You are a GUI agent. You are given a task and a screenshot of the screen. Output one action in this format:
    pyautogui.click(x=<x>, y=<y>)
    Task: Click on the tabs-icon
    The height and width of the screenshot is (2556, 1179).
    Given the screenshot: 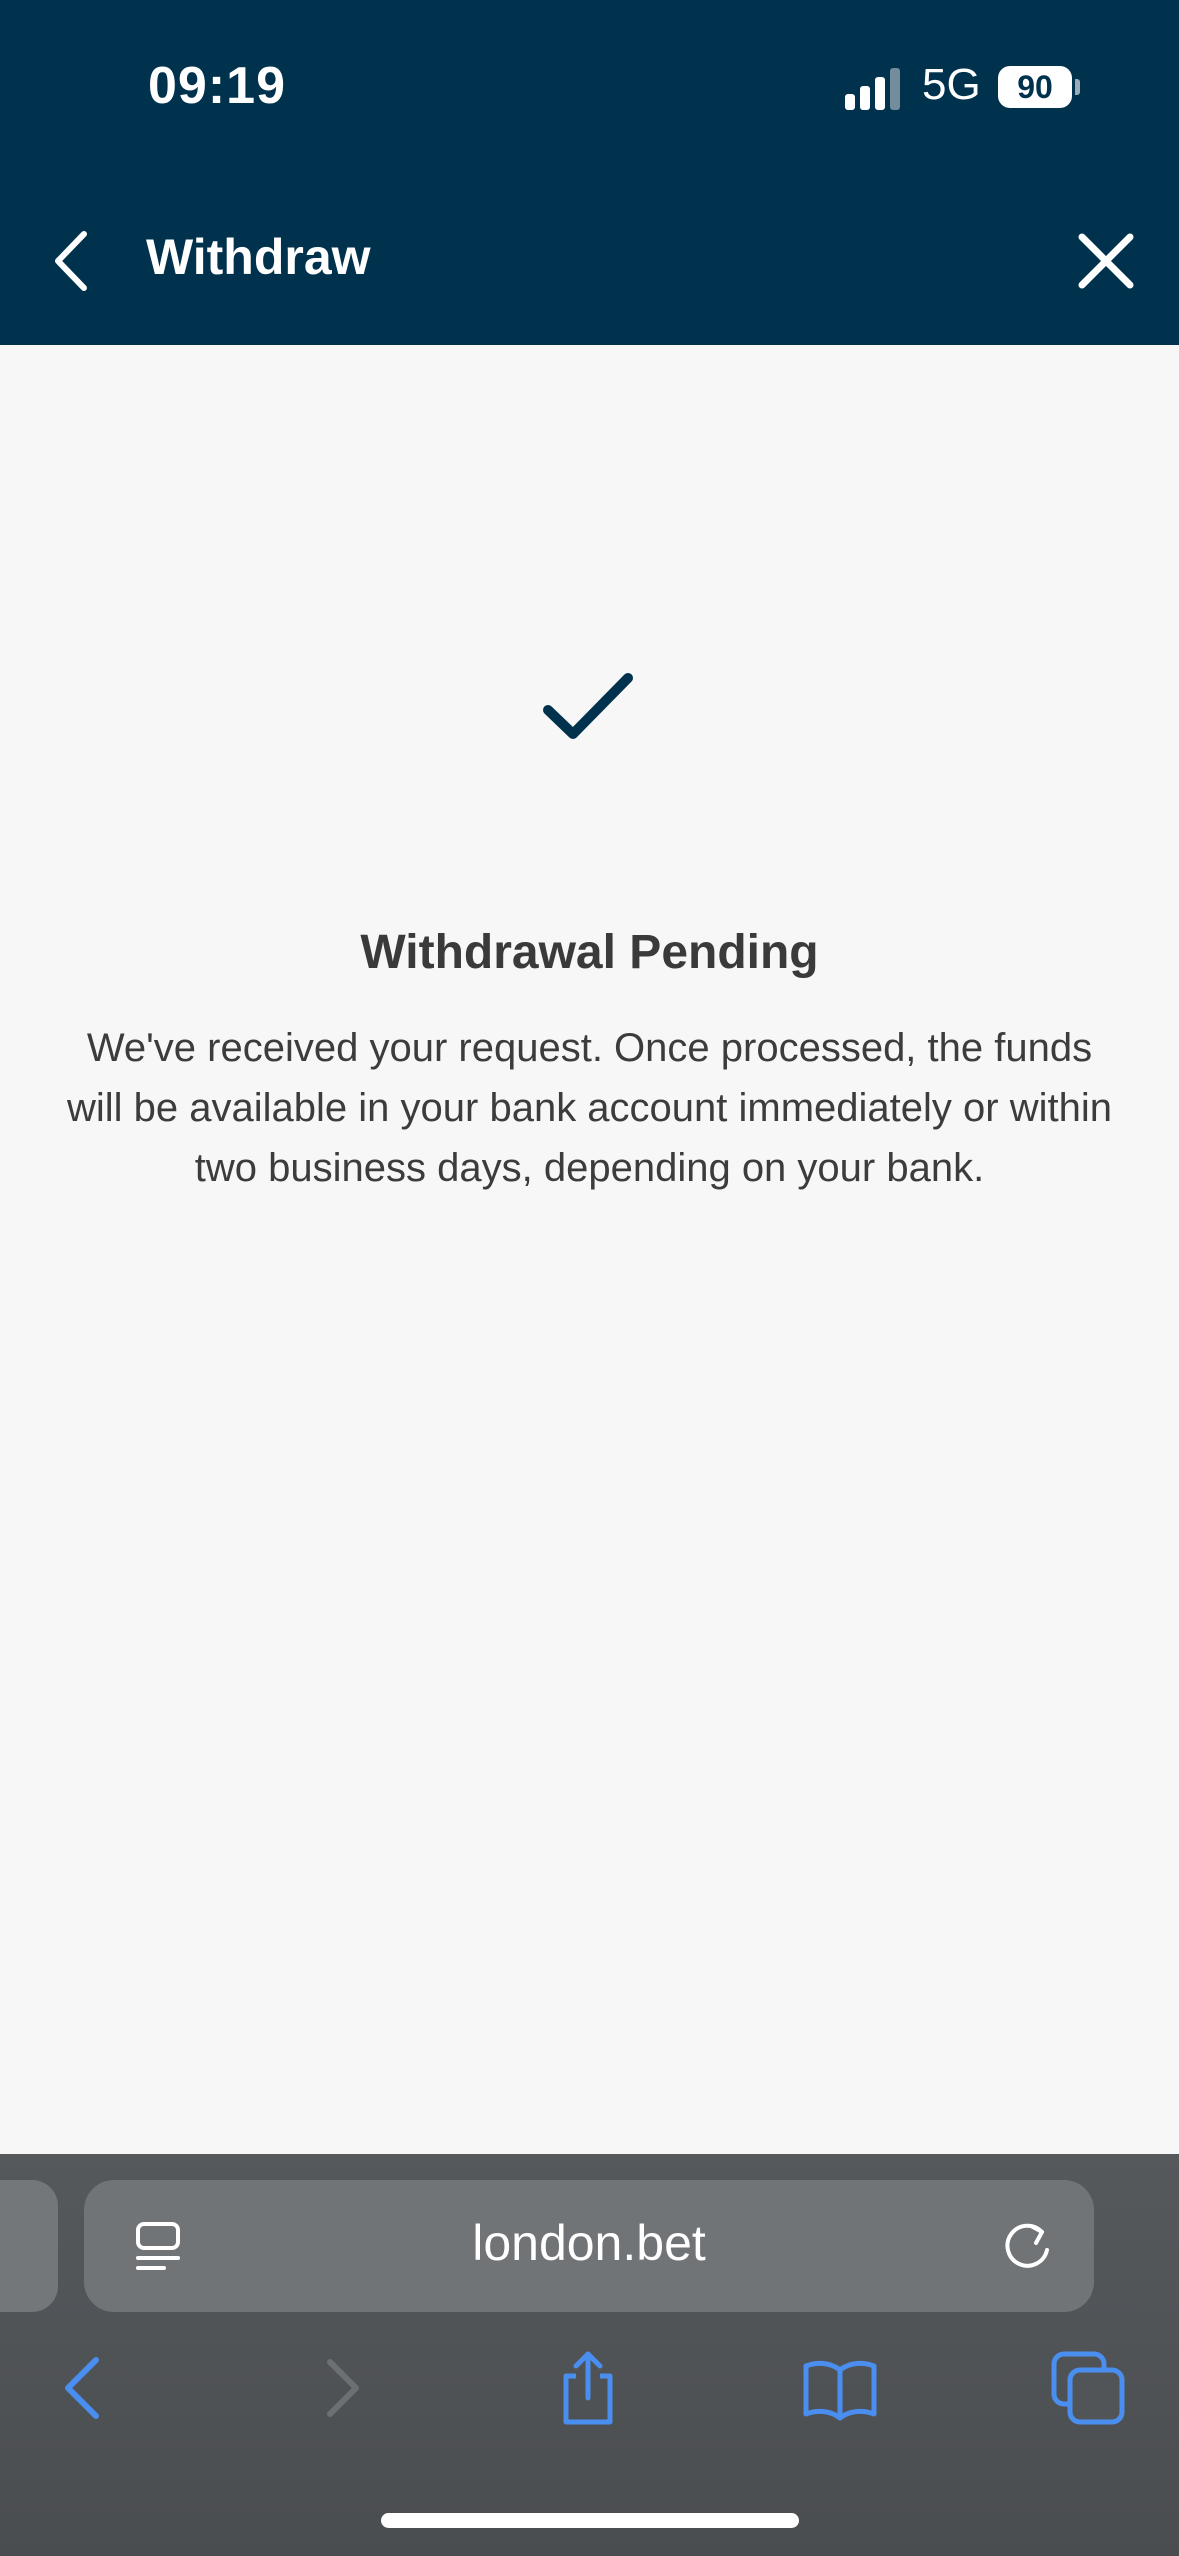 What is the action you would take?
    pyautogui.click(x=1088, y=2388)
    